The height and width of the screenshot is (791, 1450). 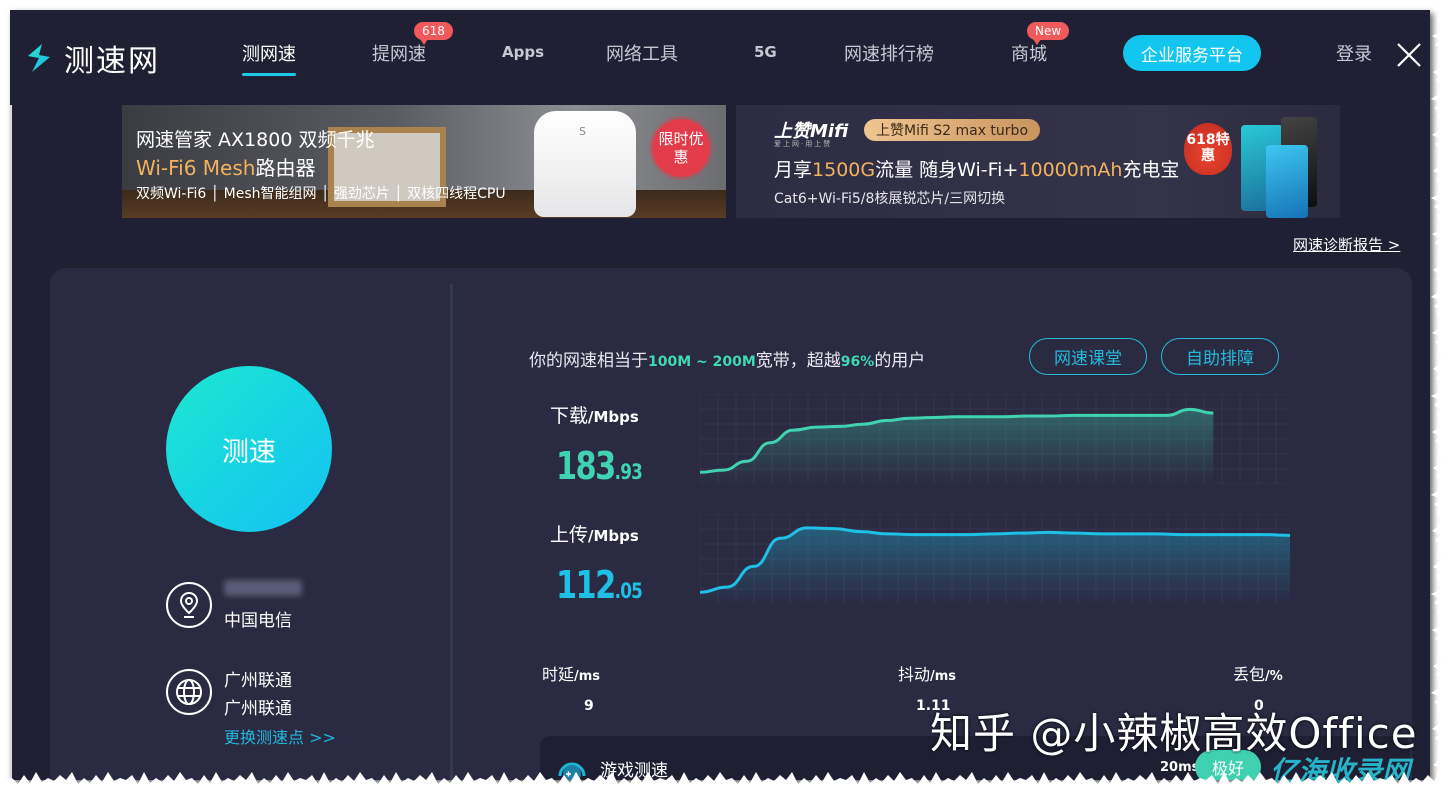 I want to click on upload-chart, so click(x=995, y=559).